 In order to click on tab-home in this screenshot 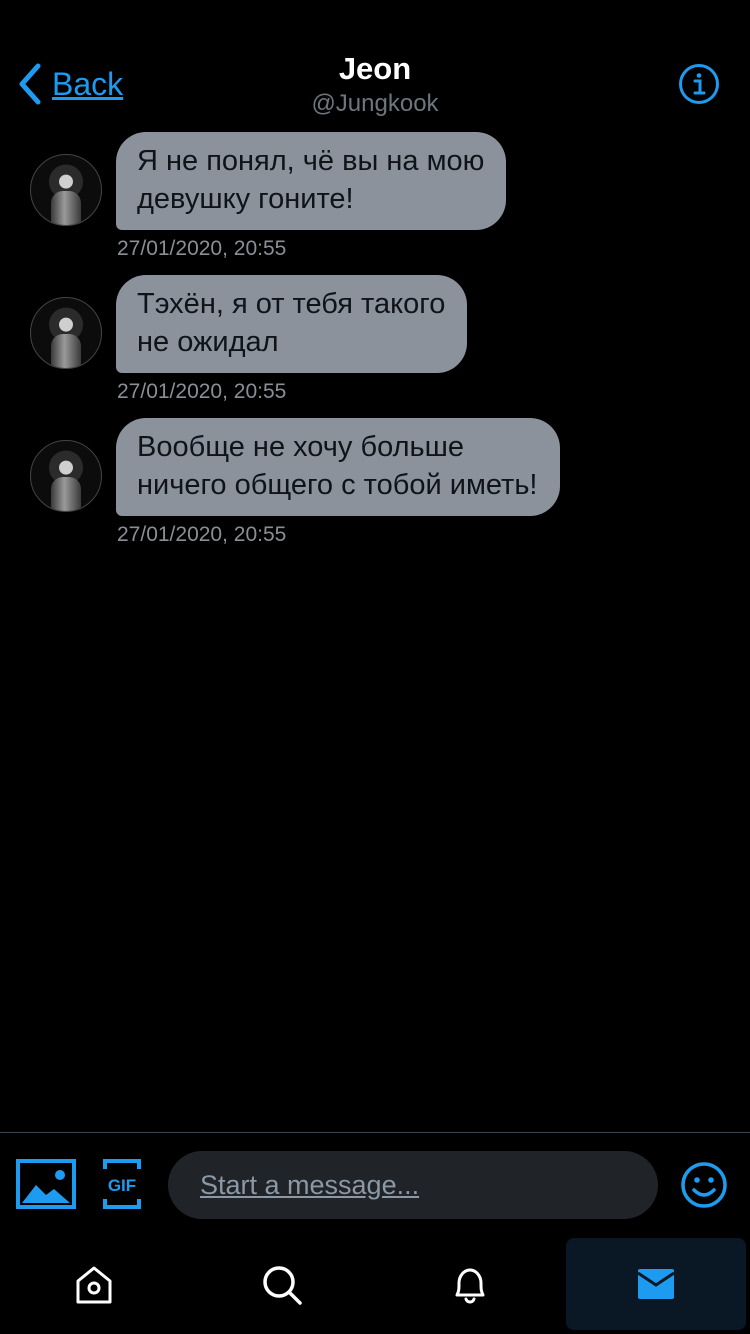, I will do `click(93, 1285)`.